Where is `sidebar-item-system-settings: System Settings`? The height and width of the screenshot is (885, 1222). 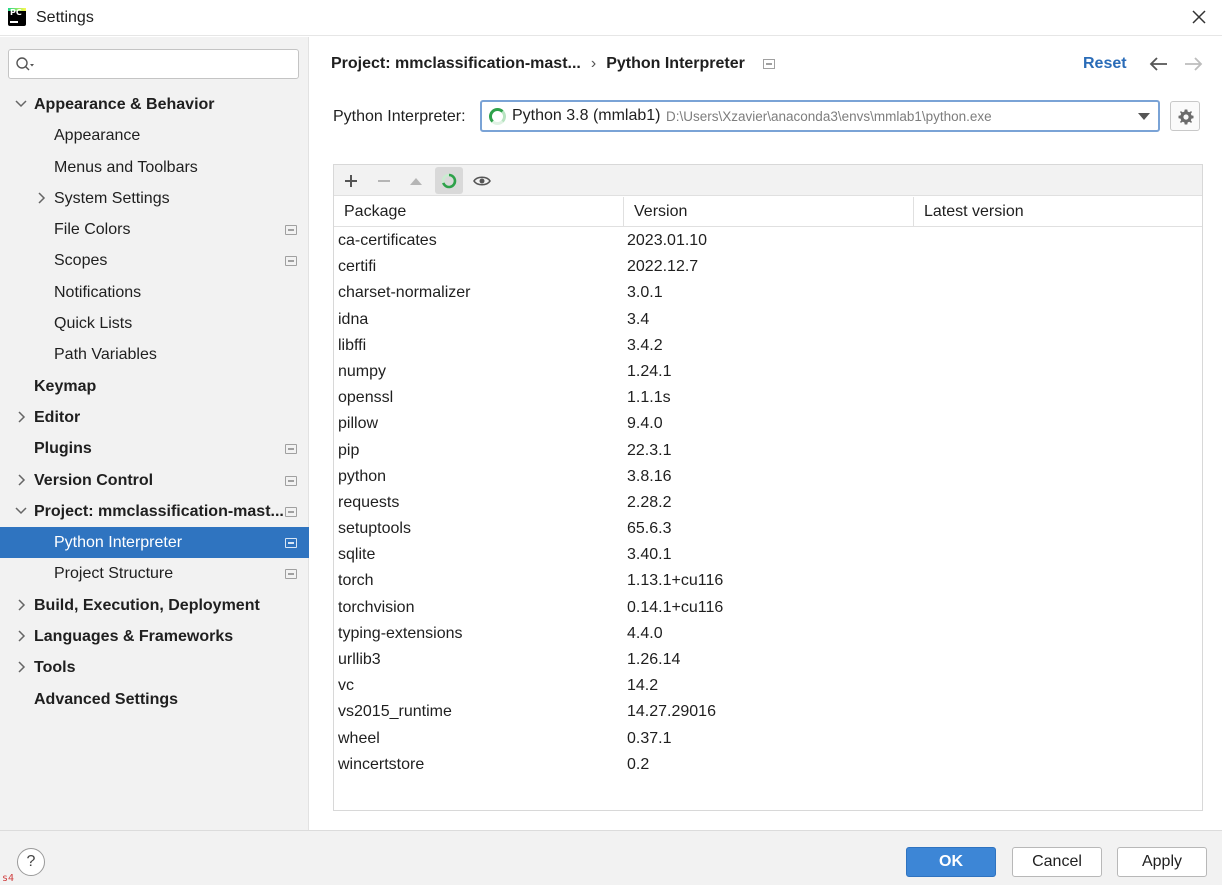
sidebar-item-system-settings: System Settings is located at coordinates (154, 198).